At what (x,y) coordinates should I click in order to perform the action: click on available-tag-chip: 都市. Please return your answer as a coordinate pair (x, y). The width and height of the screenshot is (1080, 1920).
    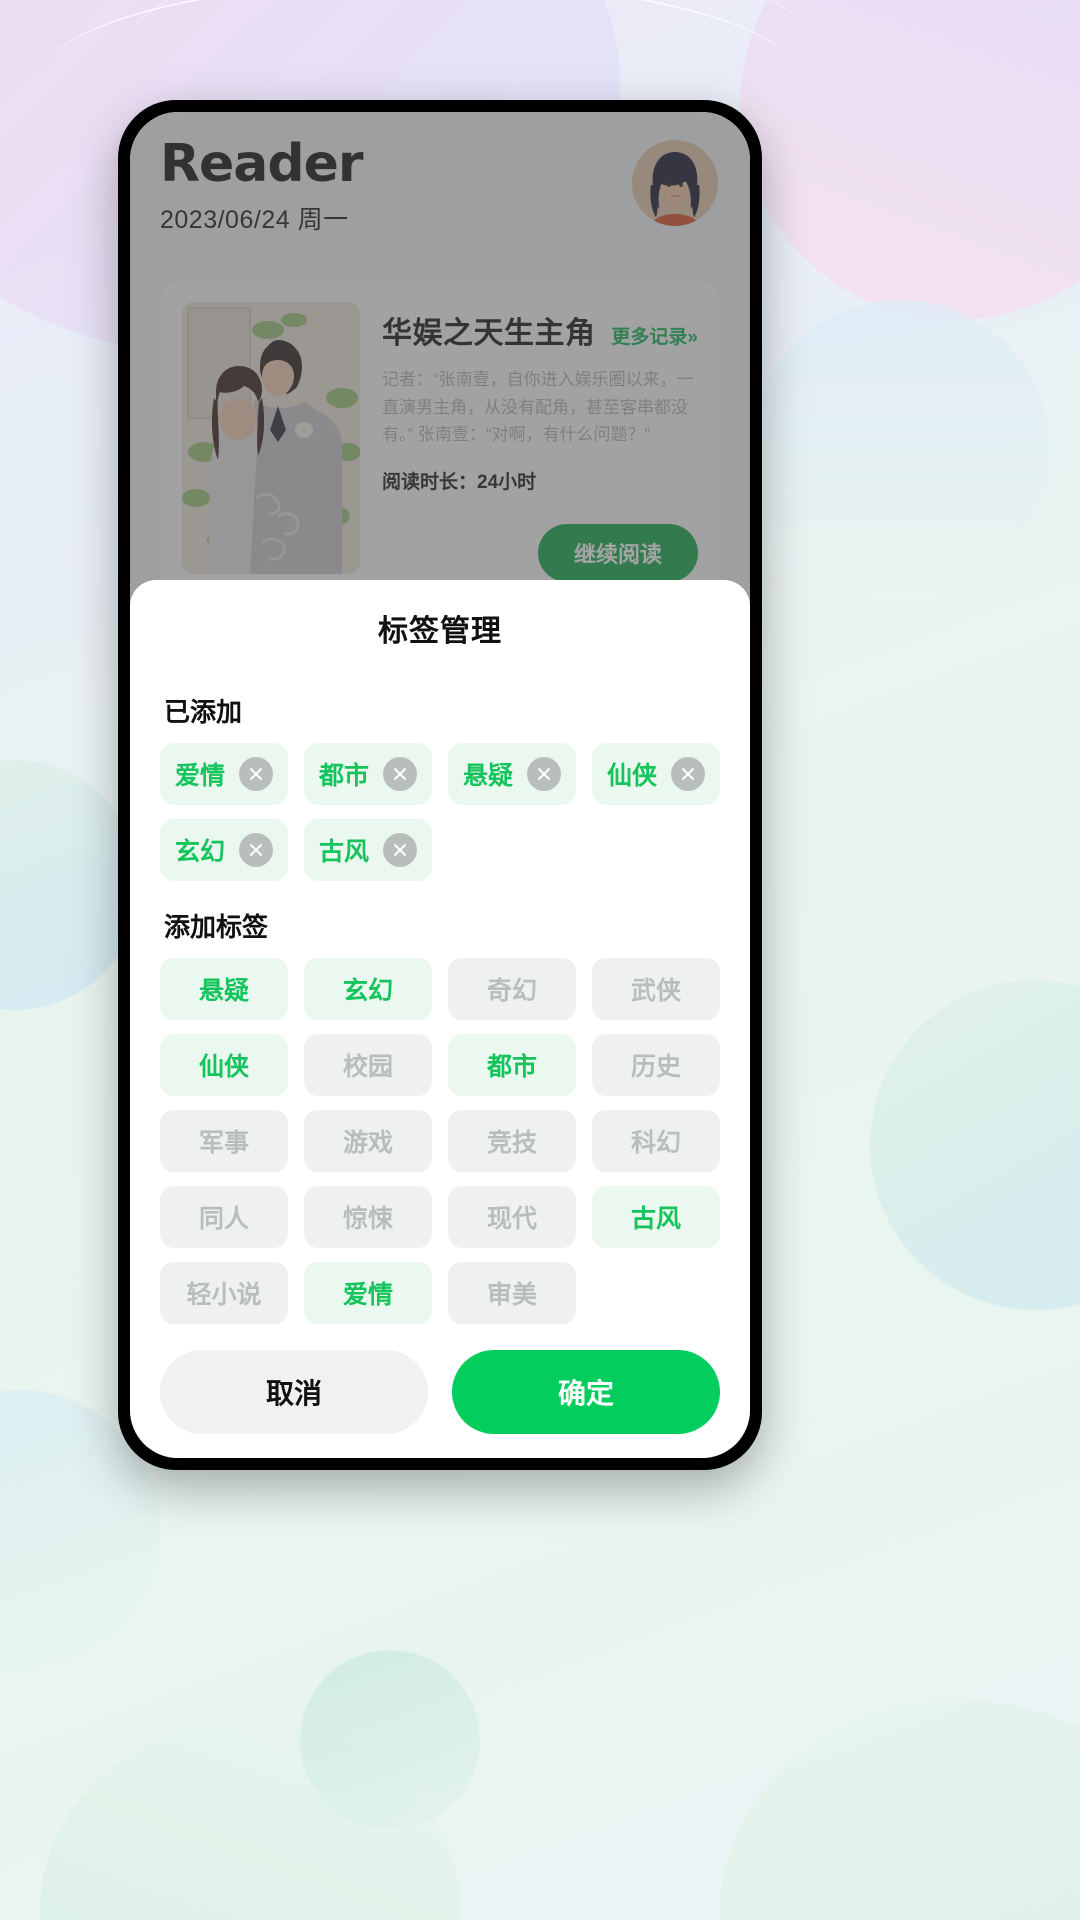
    Looking at the image, I should click on (512, 1065).